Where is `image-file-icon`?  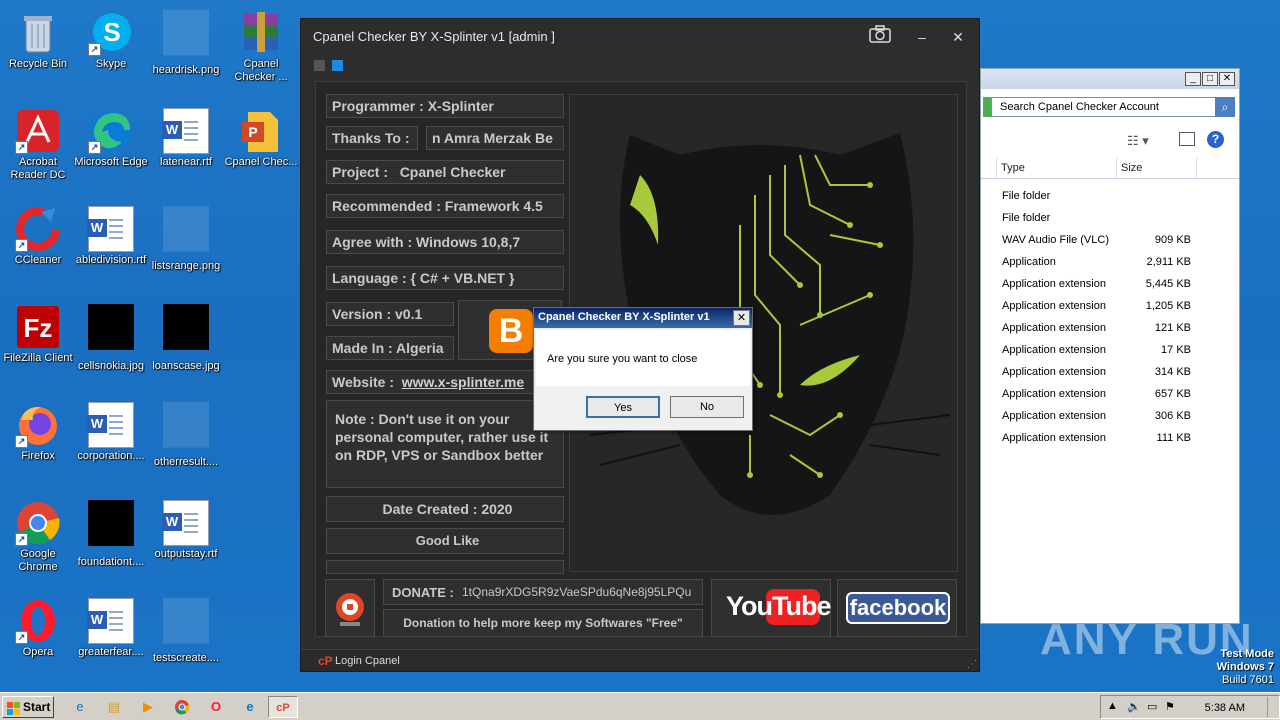
image-file-icon is located at coordinates (111, 523).